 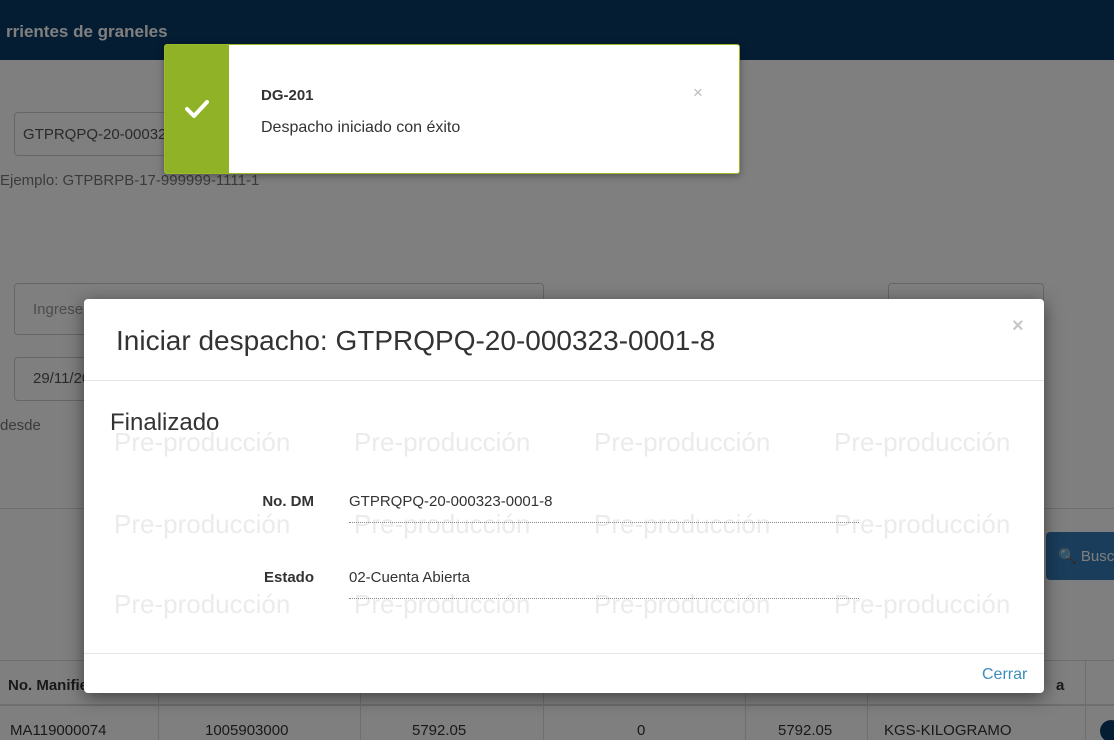 What do you see at coordinates (564, 673) in the screenshot?
I see `modal-footer: Cerrar` at bounding box center [564, 673].